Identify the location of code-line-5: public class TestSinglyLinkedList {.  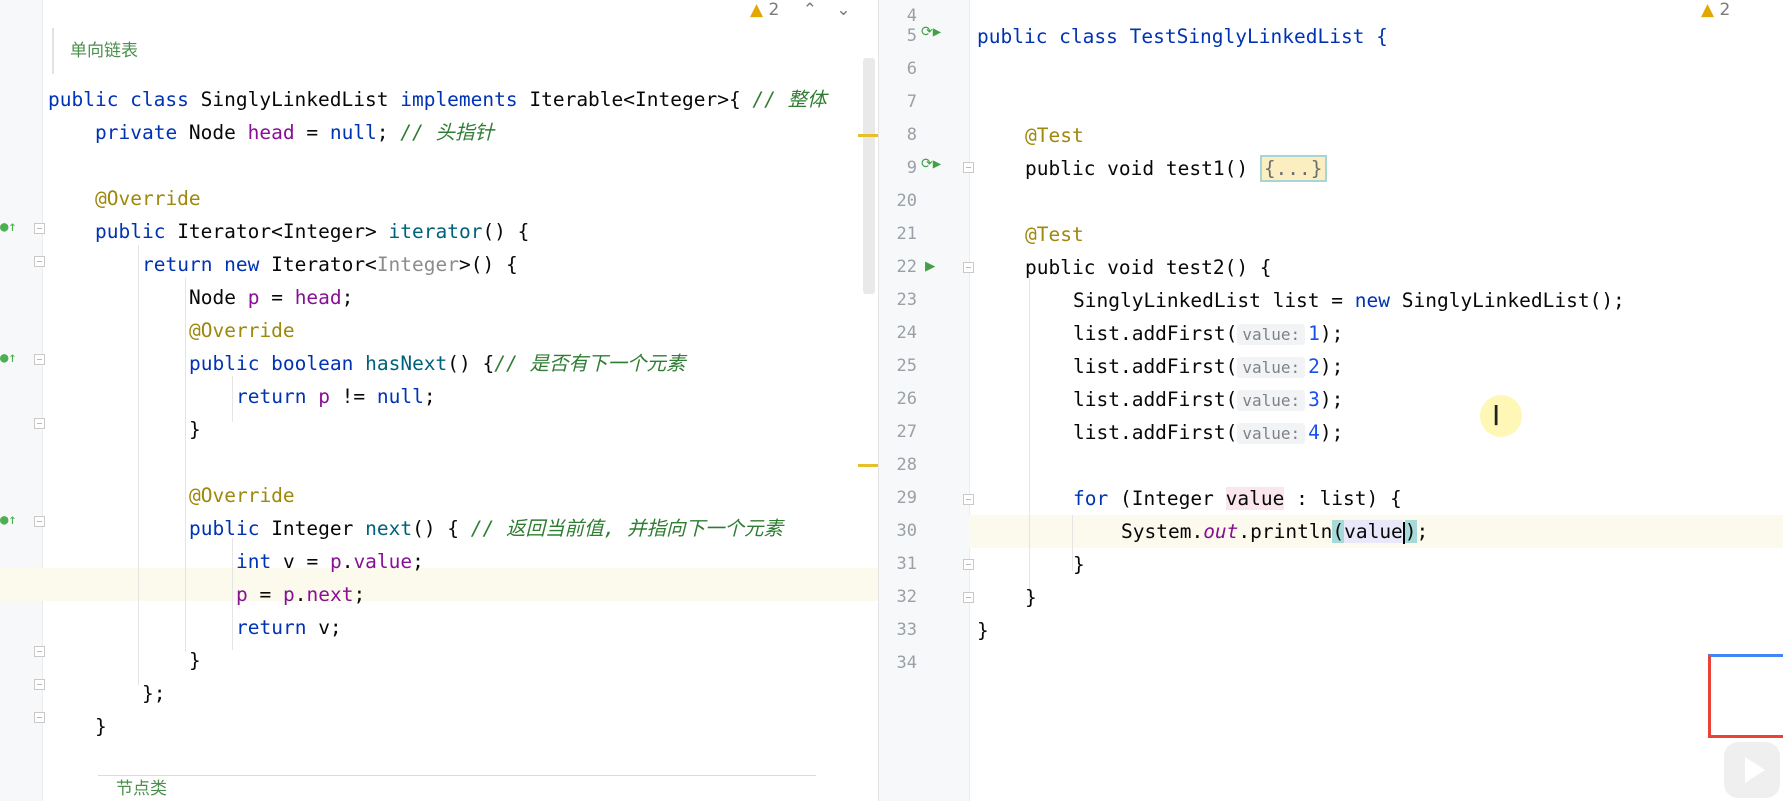
(1182, 36).